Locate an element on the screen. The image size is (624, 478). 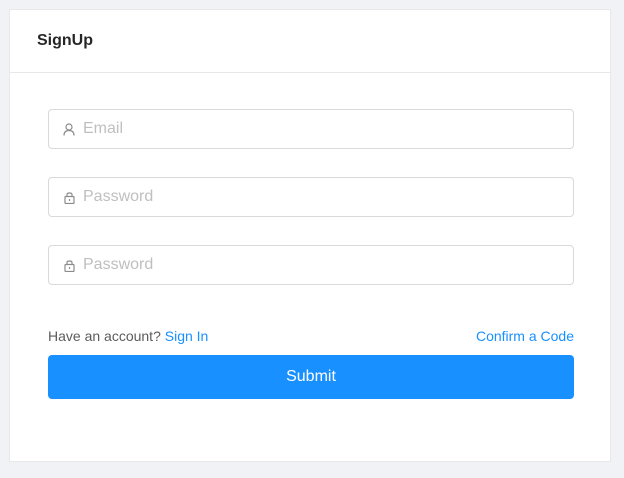
email-field is located at coordinates (311, 129).